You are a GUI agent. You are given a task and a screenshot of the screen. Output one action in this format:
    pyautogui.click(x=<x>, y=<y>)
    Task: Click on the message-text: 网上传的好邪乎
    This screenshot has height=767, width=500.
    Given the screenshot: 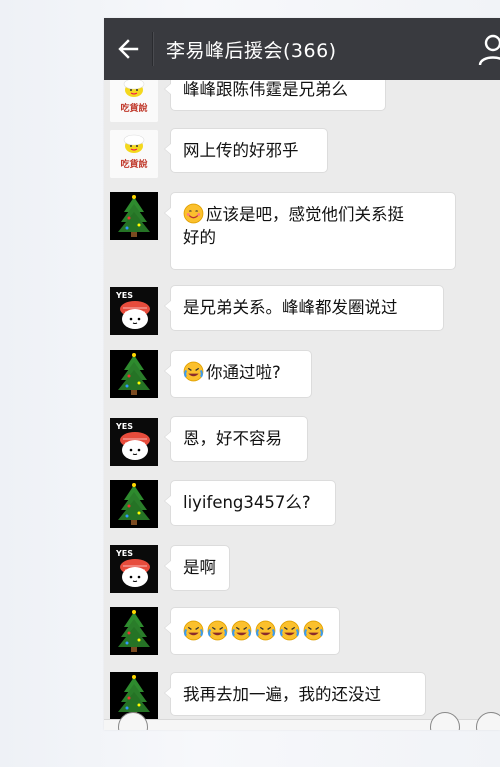 What is the action you would take?
    pyautogui.click(x=241, y=150)
    